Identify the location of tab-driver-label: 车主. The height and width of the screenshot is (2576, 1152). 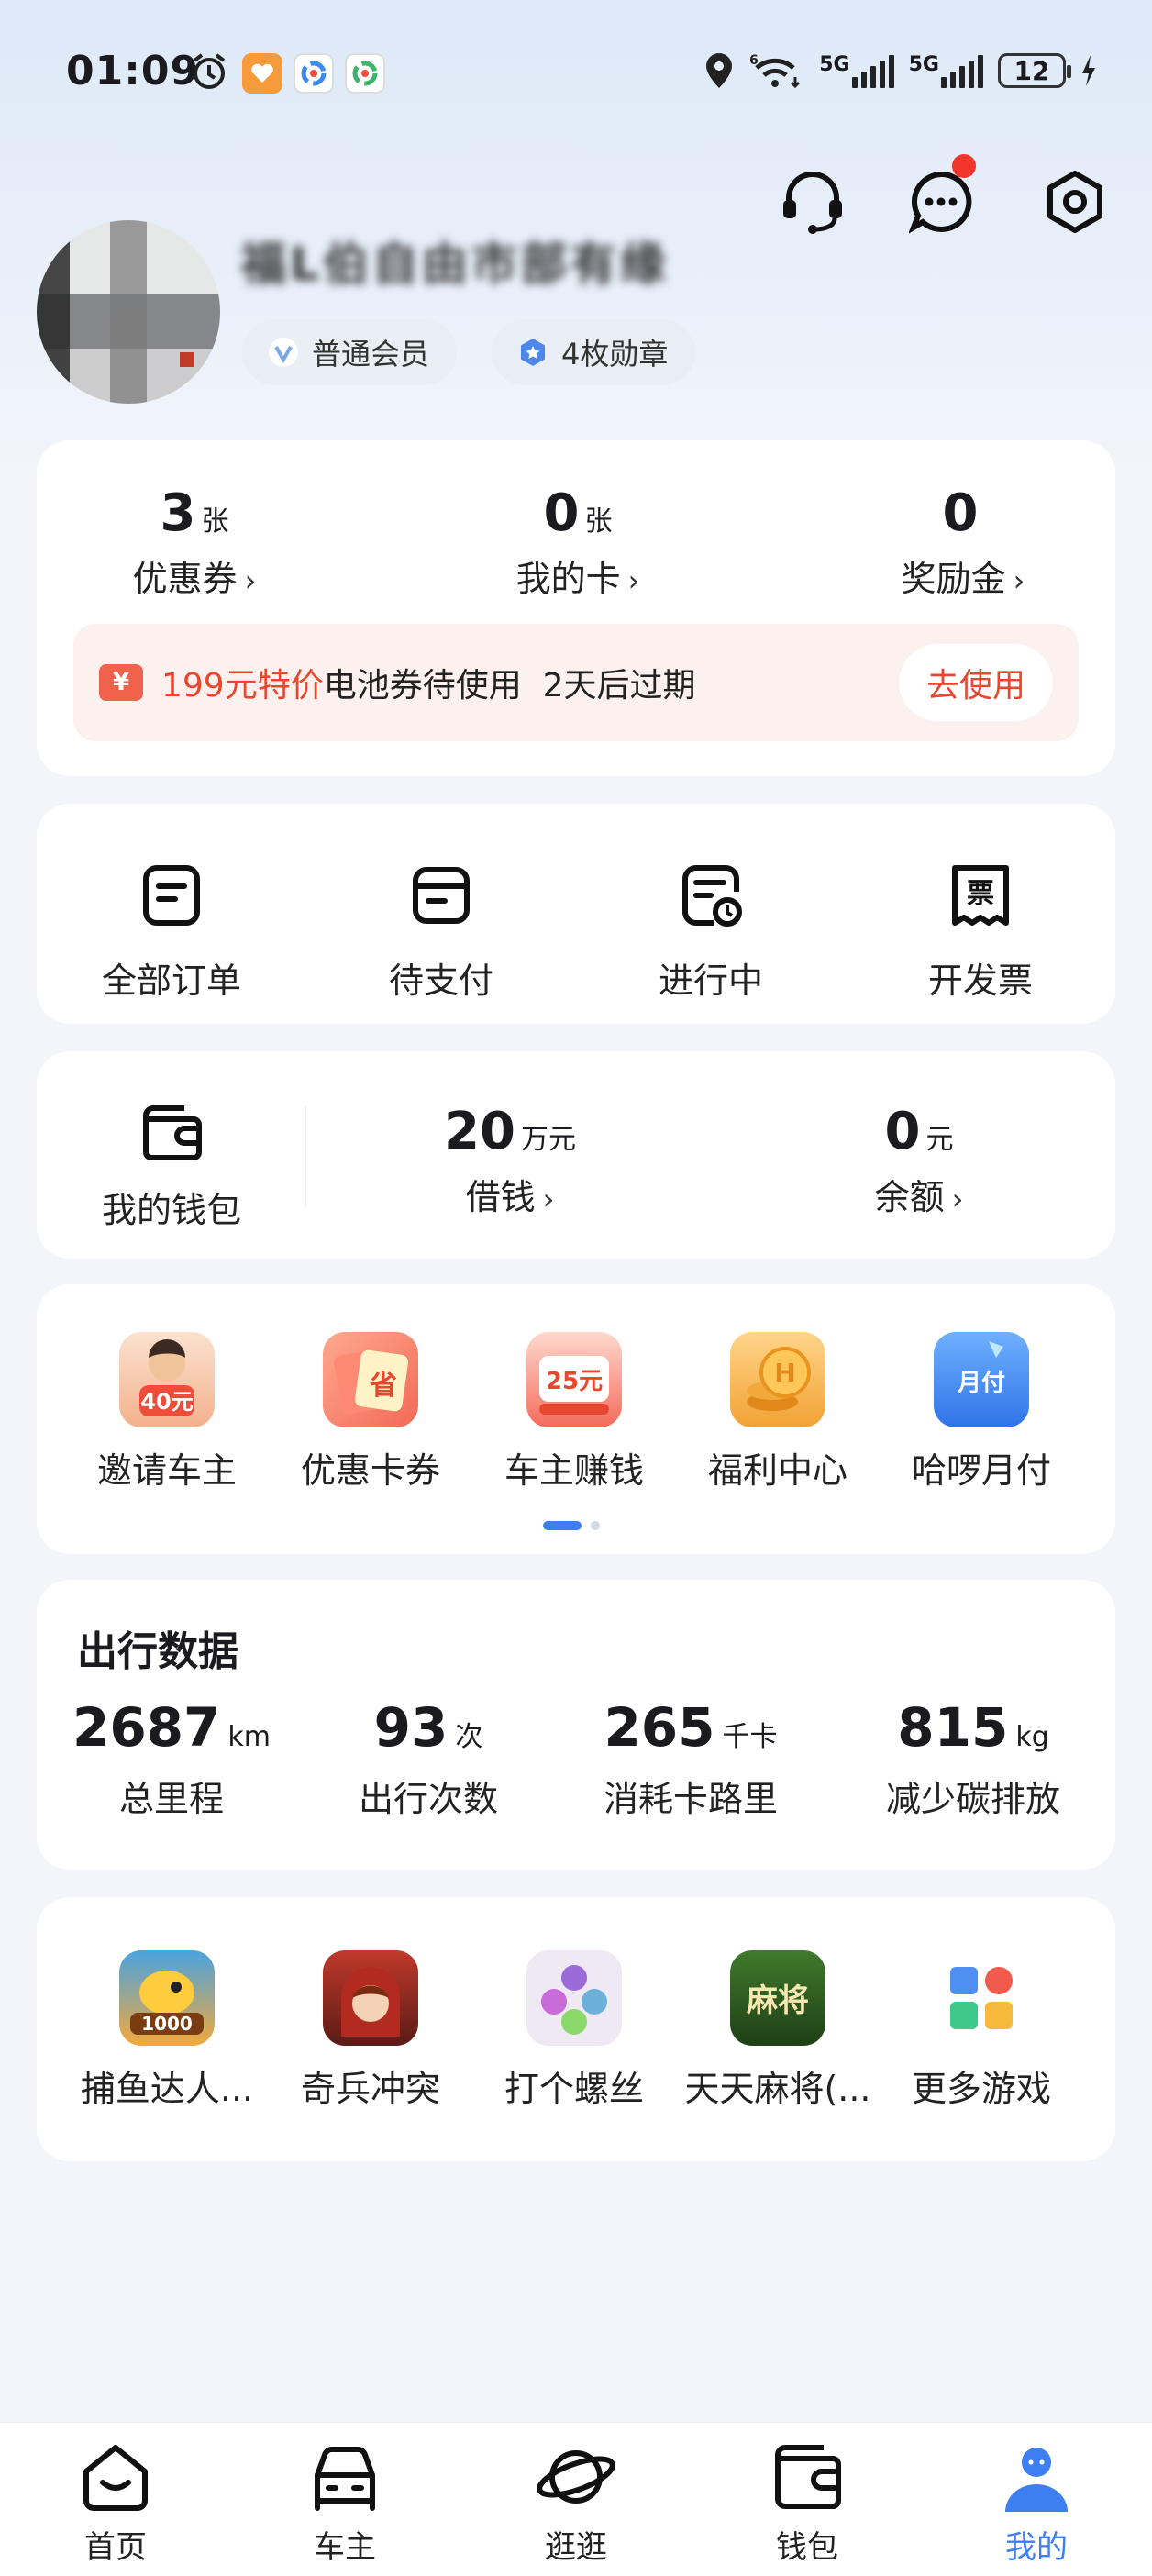
(345, 2547).